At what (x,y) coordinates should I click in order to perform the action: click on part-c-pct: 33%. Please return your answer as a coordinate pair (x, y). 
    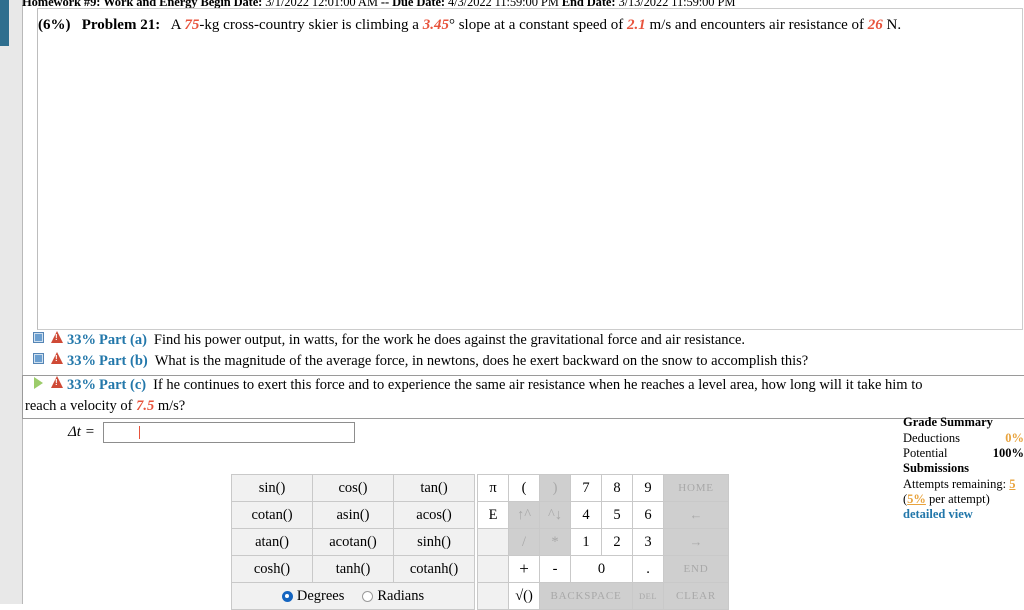
    Looking at the image, I should click on (81, 385).